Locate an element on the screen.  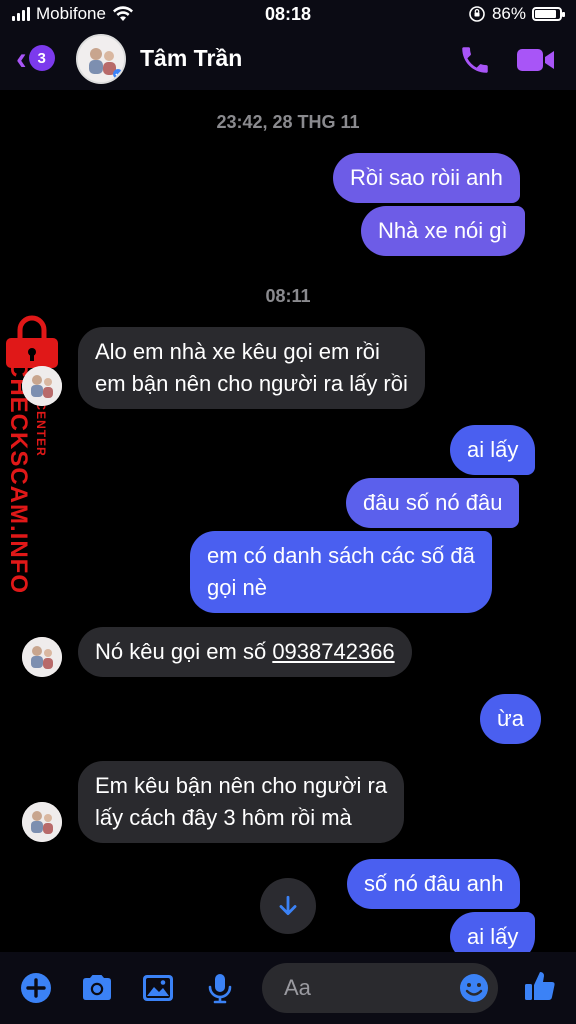
message-input: Aa is located at coordinates (380, 988).